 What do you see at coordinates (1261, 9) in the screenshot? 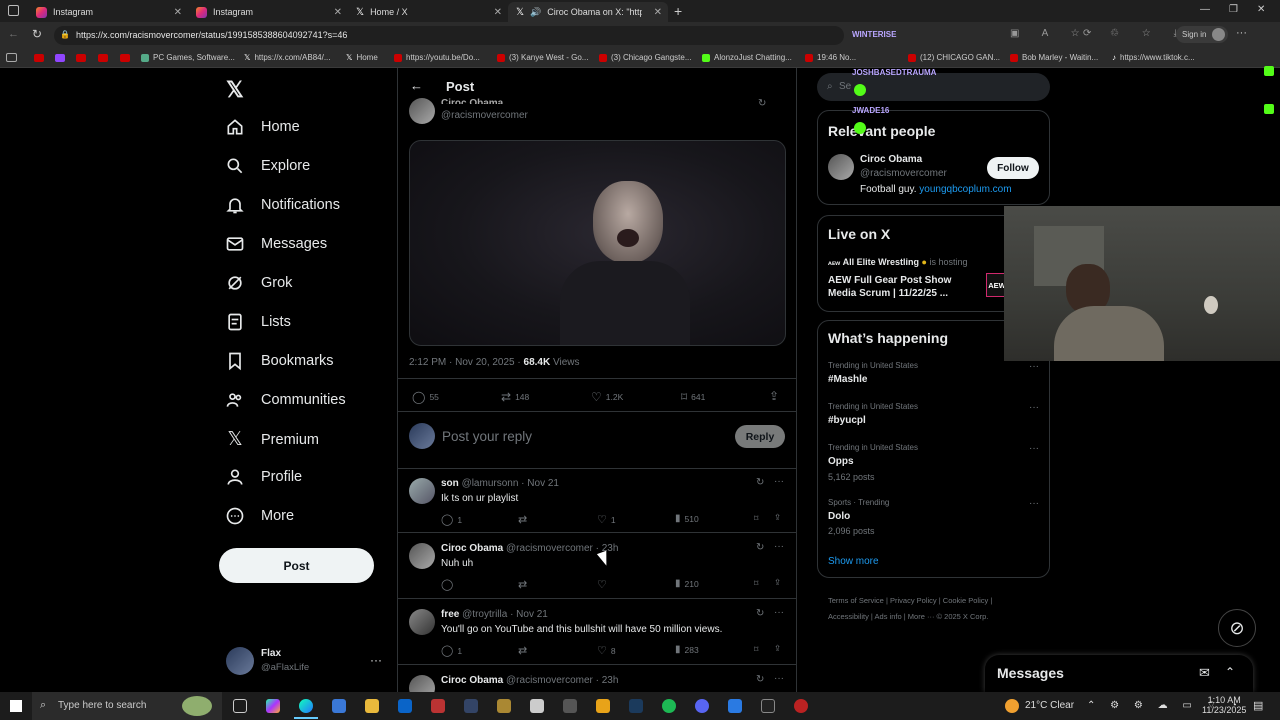
I see `close-window-button: ✕` at bounding box center [1261, 9].